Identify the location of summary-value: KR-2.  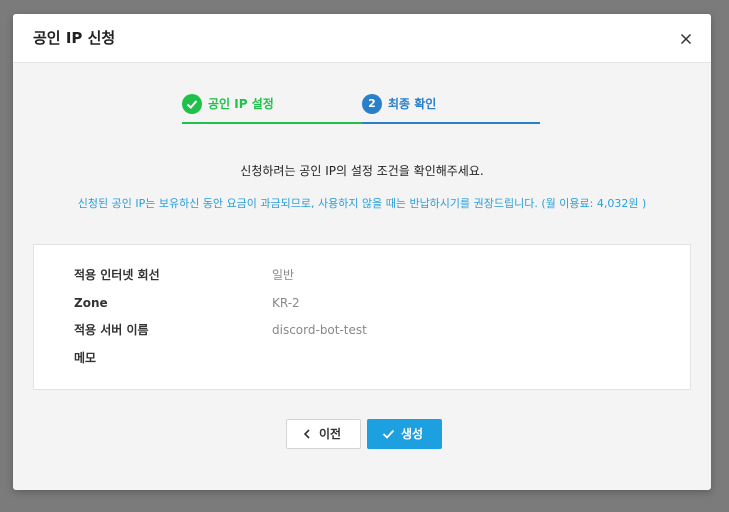
(286, 303).